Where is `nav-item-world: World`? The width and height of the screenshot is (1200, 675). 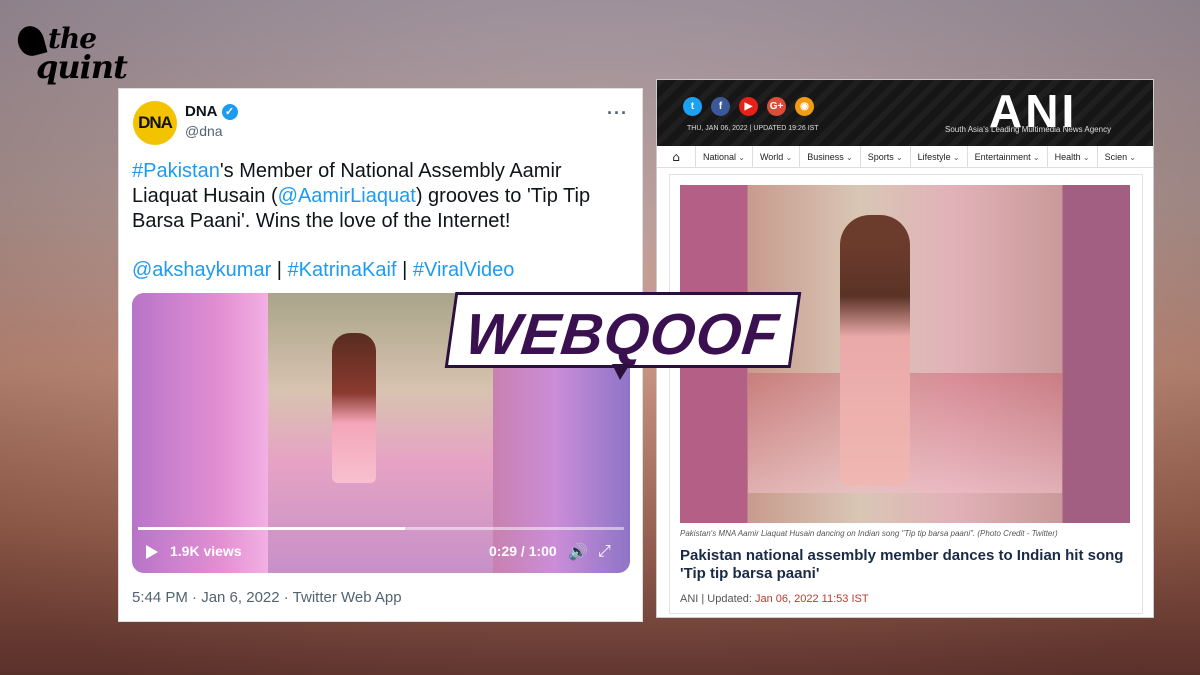 nav-item-world: World is located at coordinates (775, 156).